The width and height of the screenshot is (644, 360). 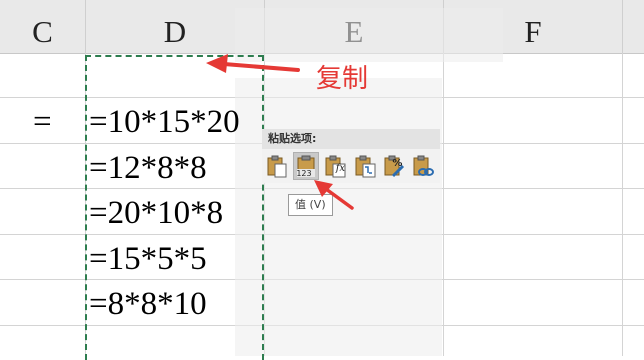 What do you see at coordinates (342, 79) in the screenshot?
I see `copy-annotation-label: 复制` at bounding box center [342, 79].